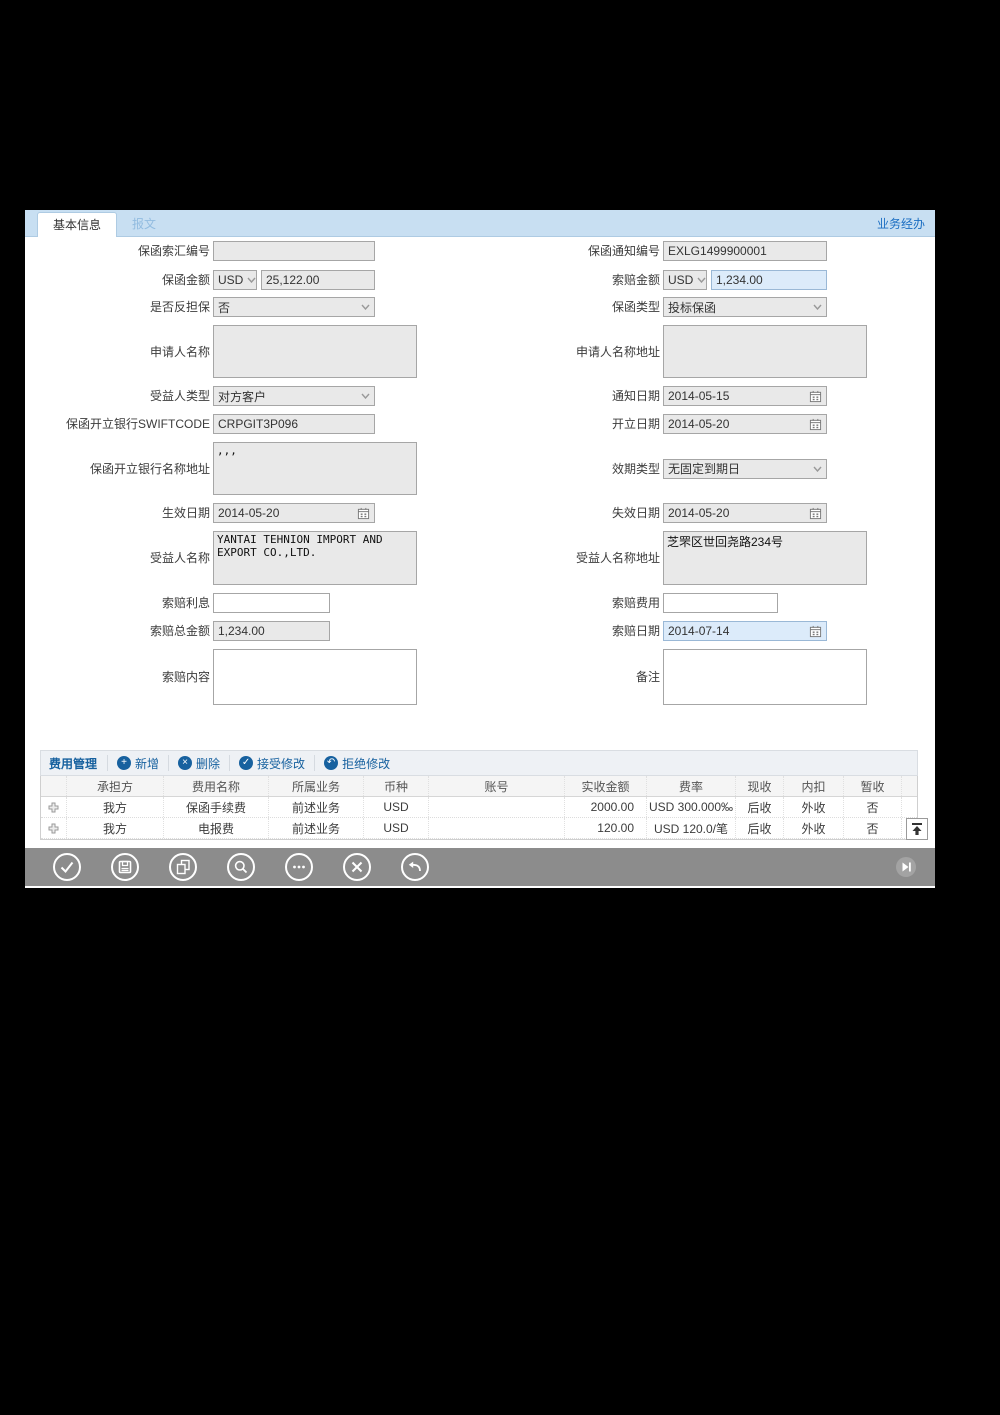 Image resolution: width=1000 pixels, height=1415 pixels. I want to click on remarks-label: 备注, so click(647, 677).